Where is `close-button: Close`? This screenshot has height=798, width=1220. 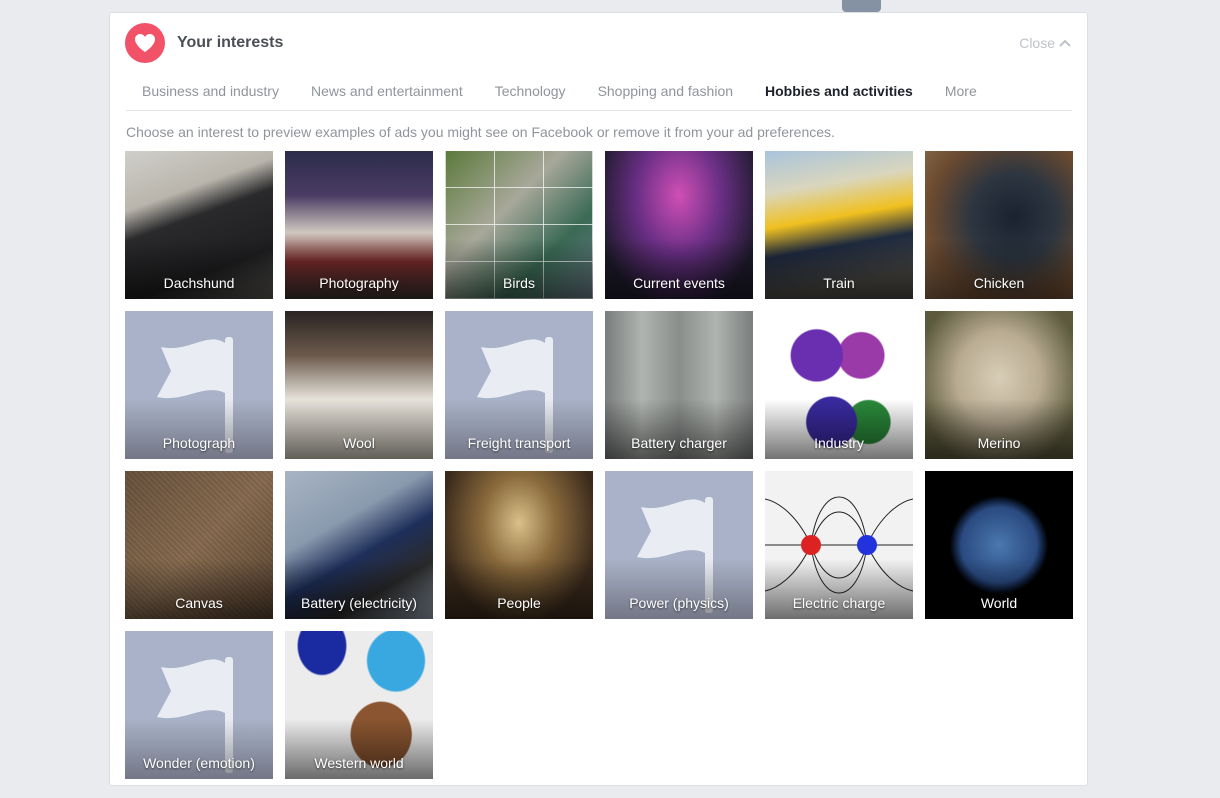
close-button: Close is located at coordinates (1045, 43).